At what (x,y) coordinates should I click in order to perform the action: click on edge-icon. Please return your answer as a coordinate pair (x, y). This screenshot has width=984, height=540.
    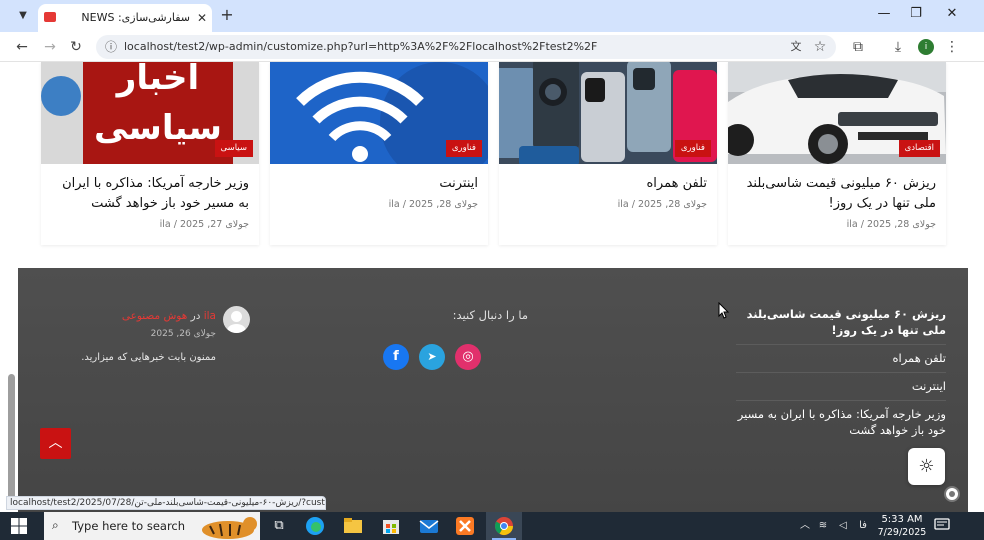
    Looking at the image, I should click on (315, 526).